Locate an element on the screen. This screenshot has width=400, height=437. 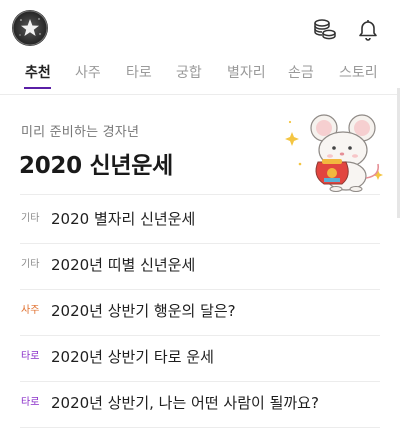
hero-title: 2020 신년운세 is located at coordinates (96, 163).